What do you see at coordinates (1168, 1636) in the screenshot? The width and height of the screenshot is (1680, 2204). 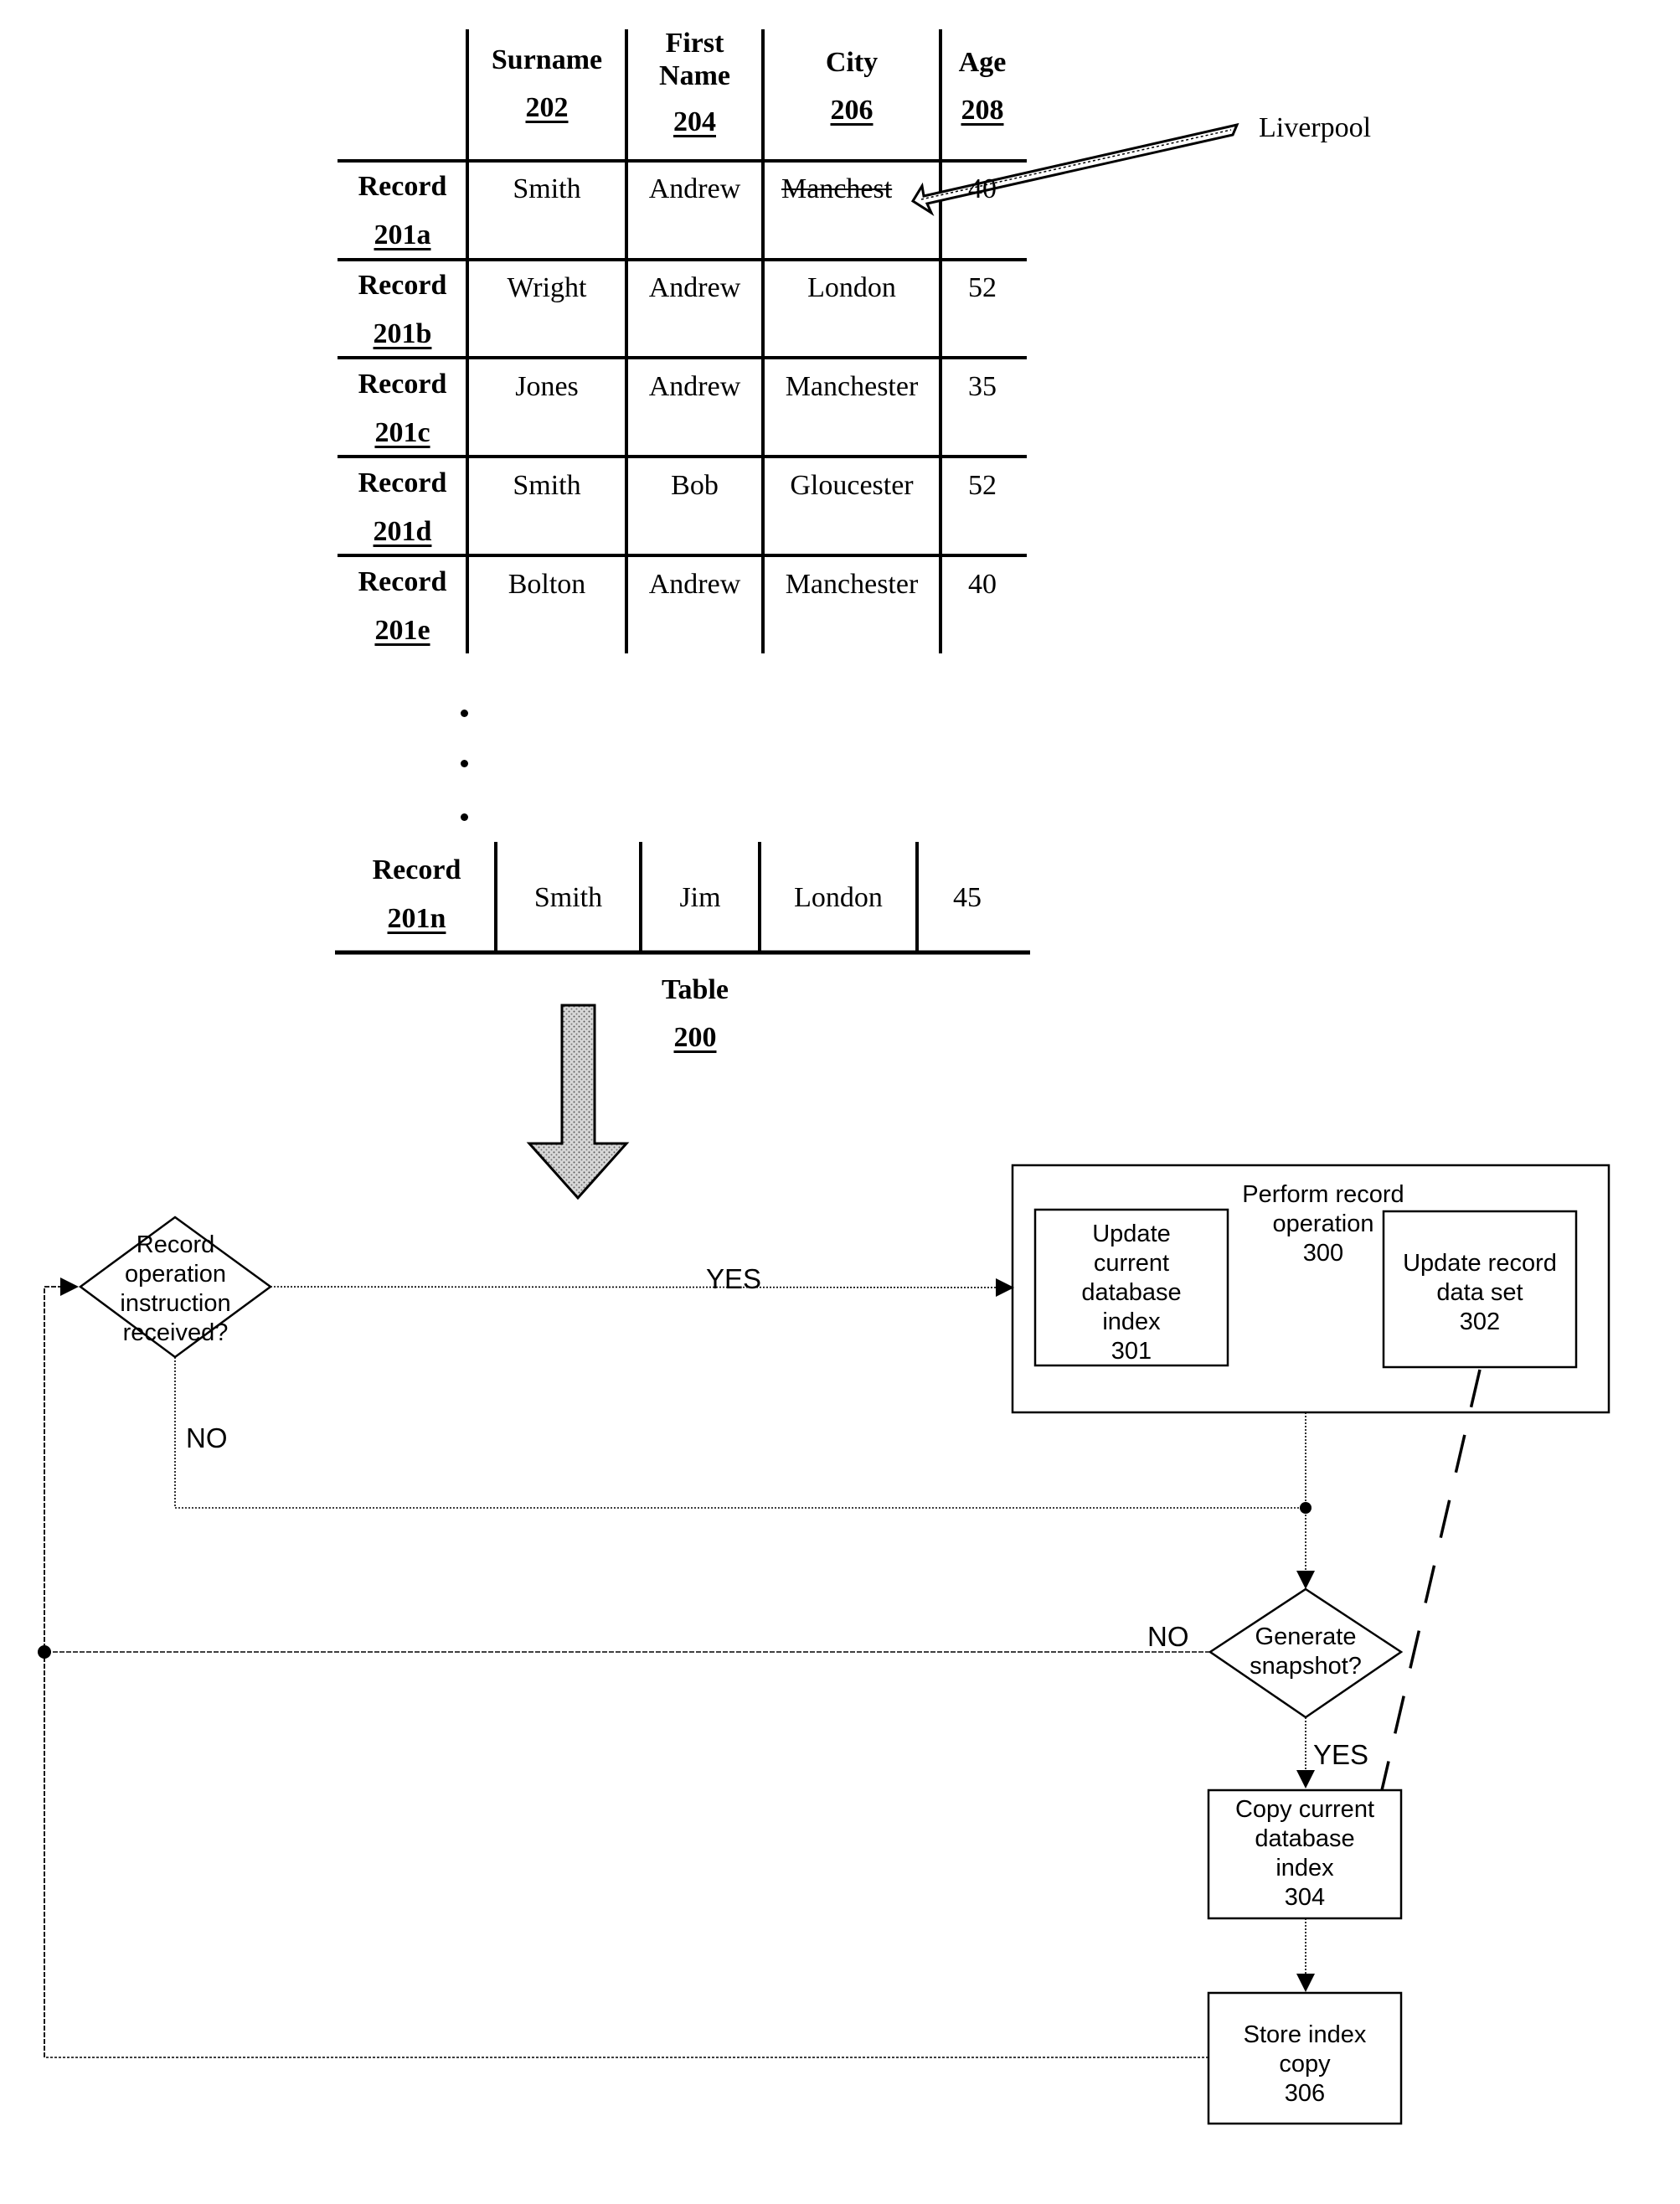 I see `no-label-2: NO` at bounding box center [1168, 1636].